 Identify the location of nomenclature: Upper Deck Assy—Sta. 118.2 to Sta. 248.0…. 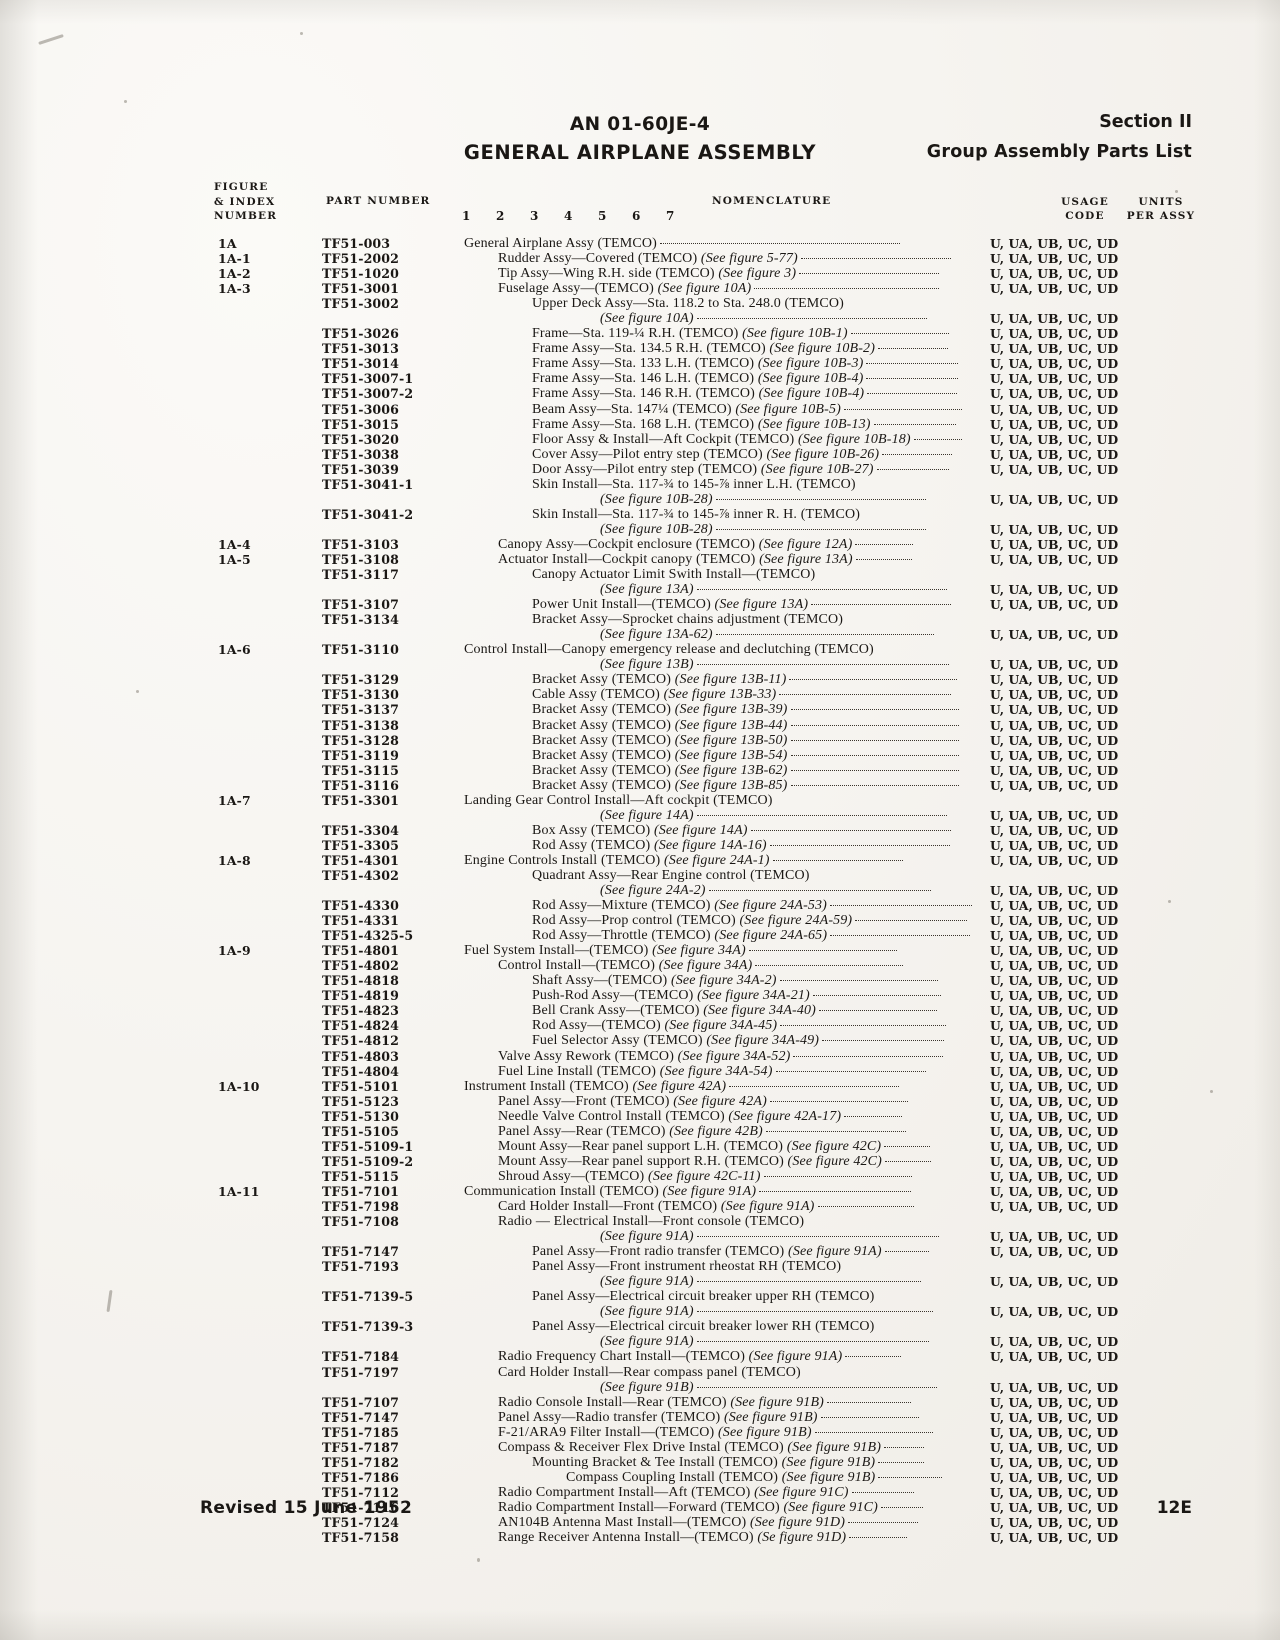
(727, 303).